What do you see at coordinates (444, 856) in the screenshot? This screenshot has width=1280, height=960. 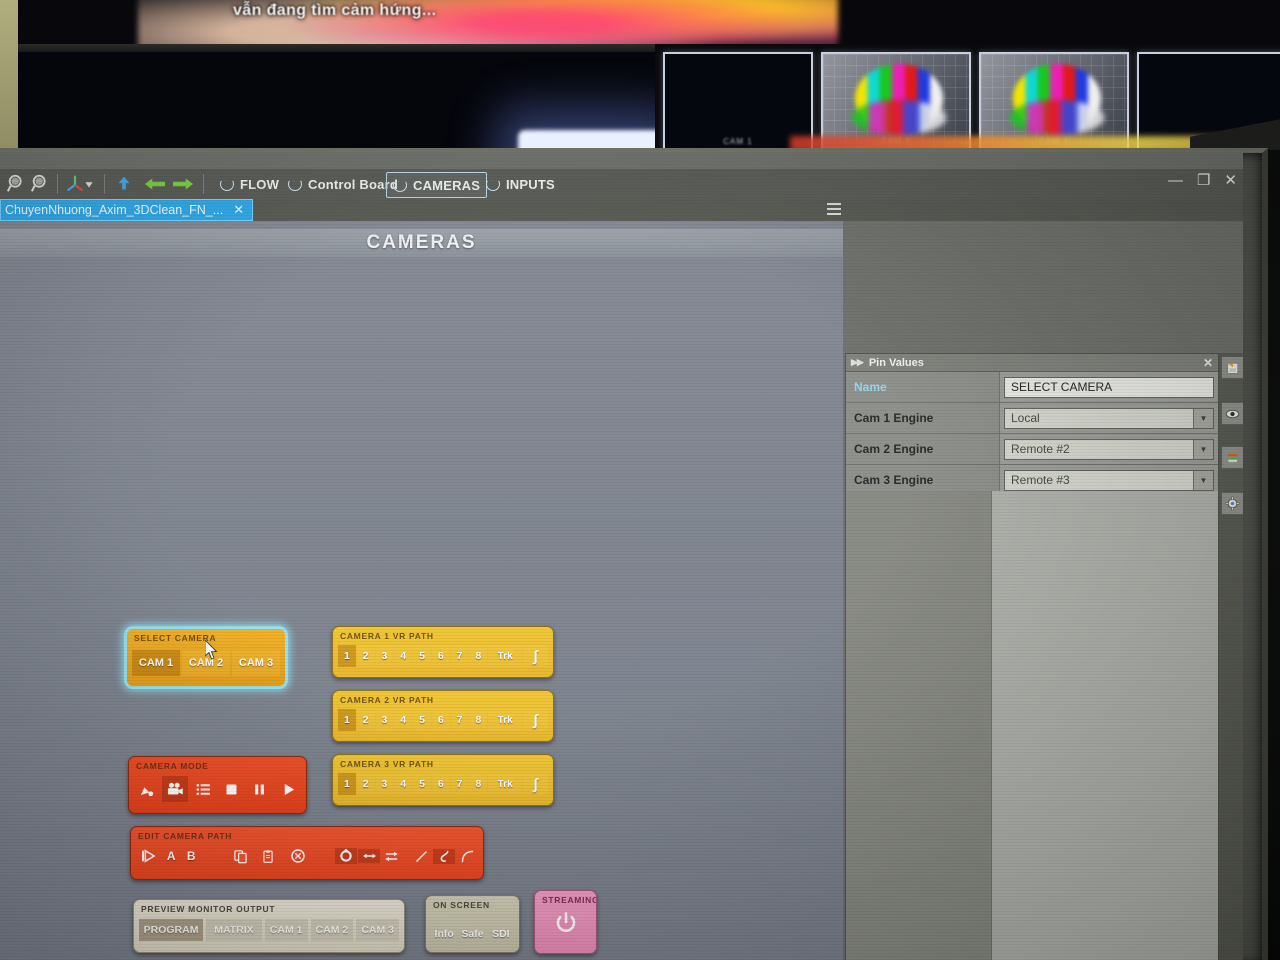 I see `edit-path-s-curve-icon` at bounding box center [444, 856].